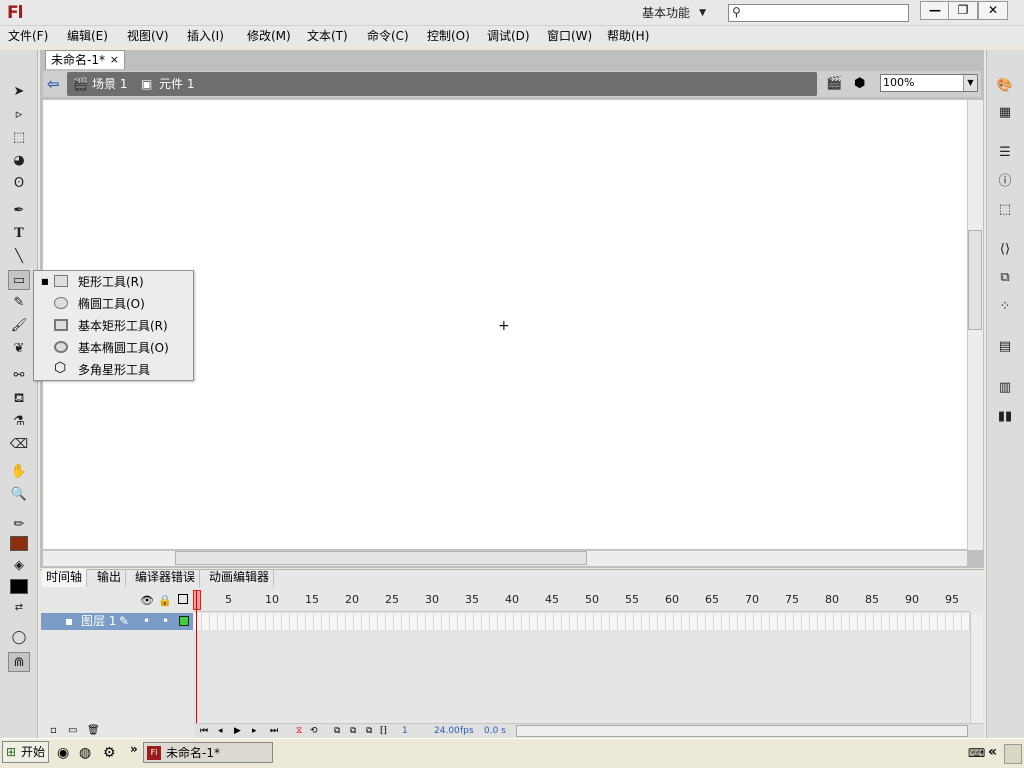 The image size is (1024, 768). I want to click on playhead-marker, so click(197, 600).